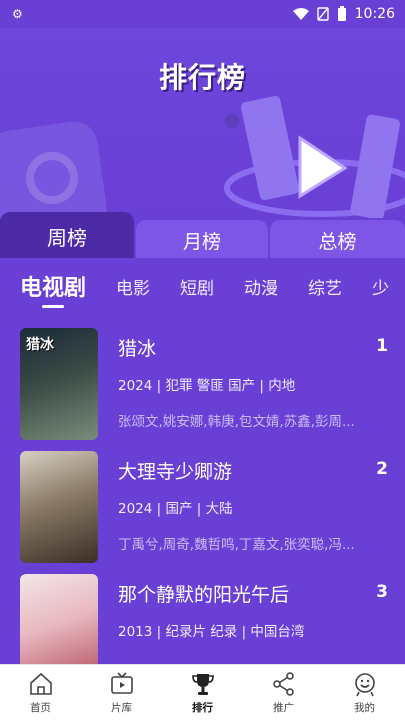 The height and width of the screenshot is (720, 405). Describe the element at coordinates (175, 509) in the screenshot. I see `item-meta: 2024 | 国产 | 大陆` at that location.